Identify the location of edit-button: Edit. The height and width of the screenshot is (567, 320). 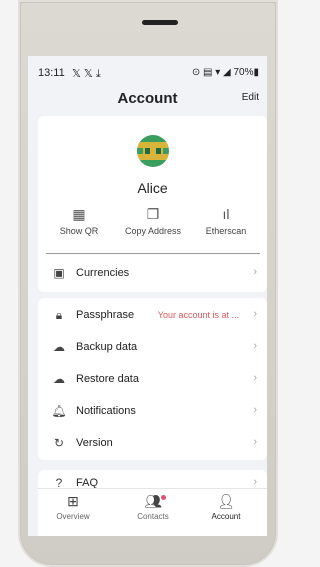
(250, 97).